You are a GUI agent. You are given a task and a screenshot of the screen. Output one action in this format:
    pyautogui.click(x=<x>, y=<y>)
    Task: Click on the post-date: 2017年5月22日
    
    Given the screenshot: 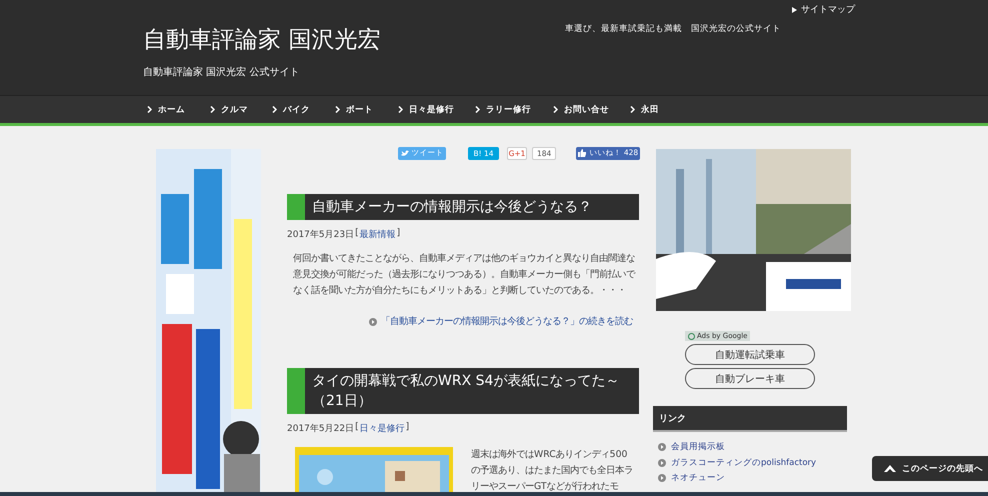 What is the action you would take?
    pyautogui.click(x=320, y=428)
    